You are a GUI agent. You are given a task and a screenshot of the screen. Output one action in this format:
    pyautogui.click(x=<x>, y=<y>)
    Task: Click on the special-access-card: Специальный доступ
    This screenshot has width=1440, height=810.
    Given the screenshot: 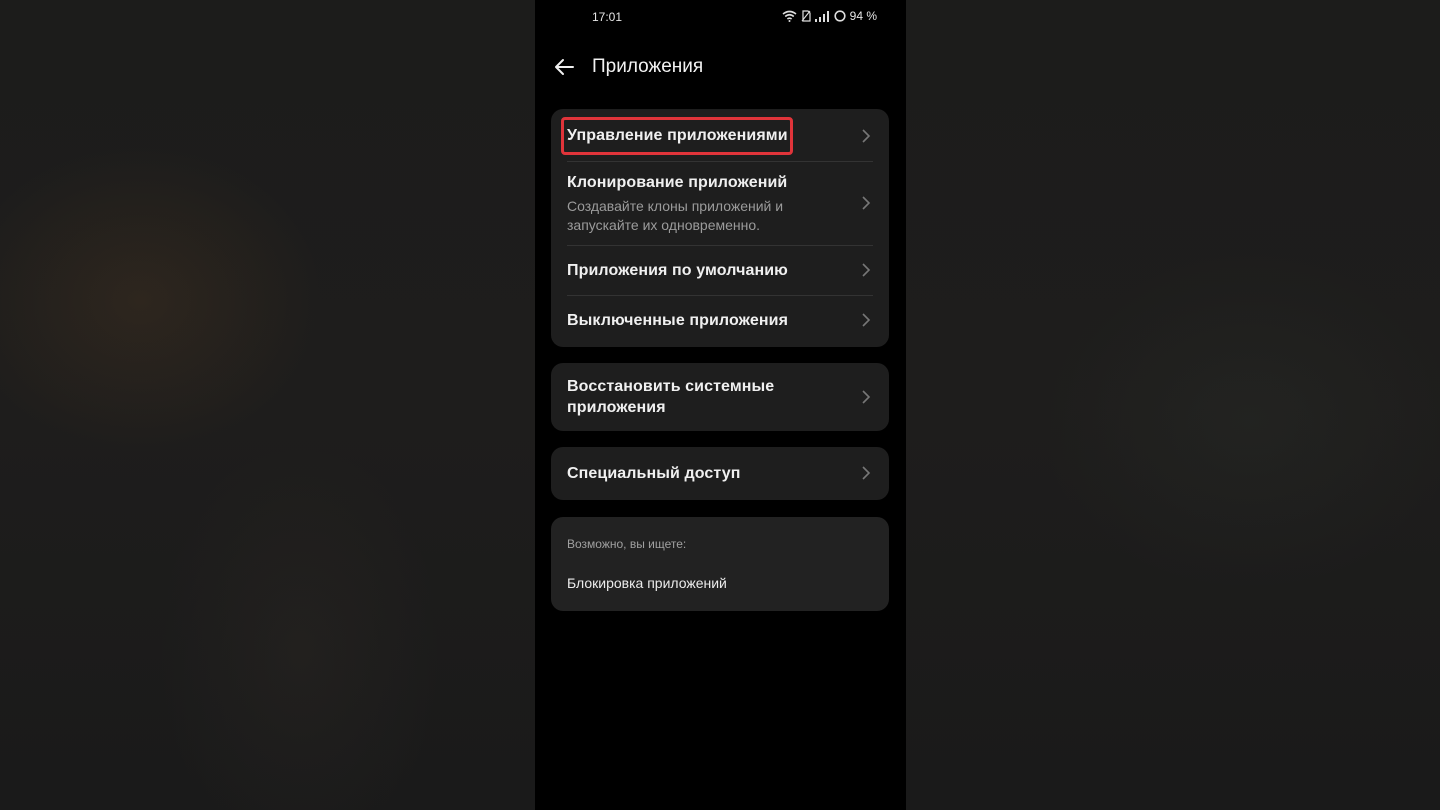 What is the action you would take?
    pyautogui.click(x=720, y=473)
    